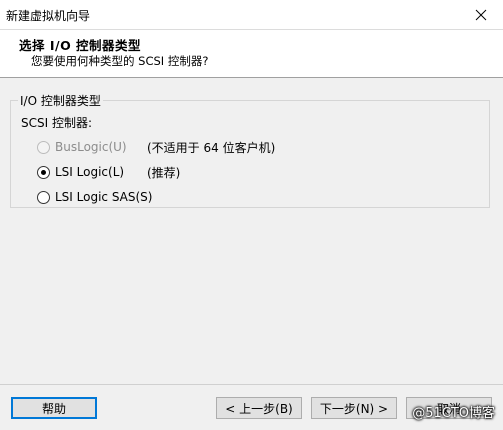  I want to click on radio-lsi-logic-sas-label: LSI Logic SAS(S), so click(104, 197).